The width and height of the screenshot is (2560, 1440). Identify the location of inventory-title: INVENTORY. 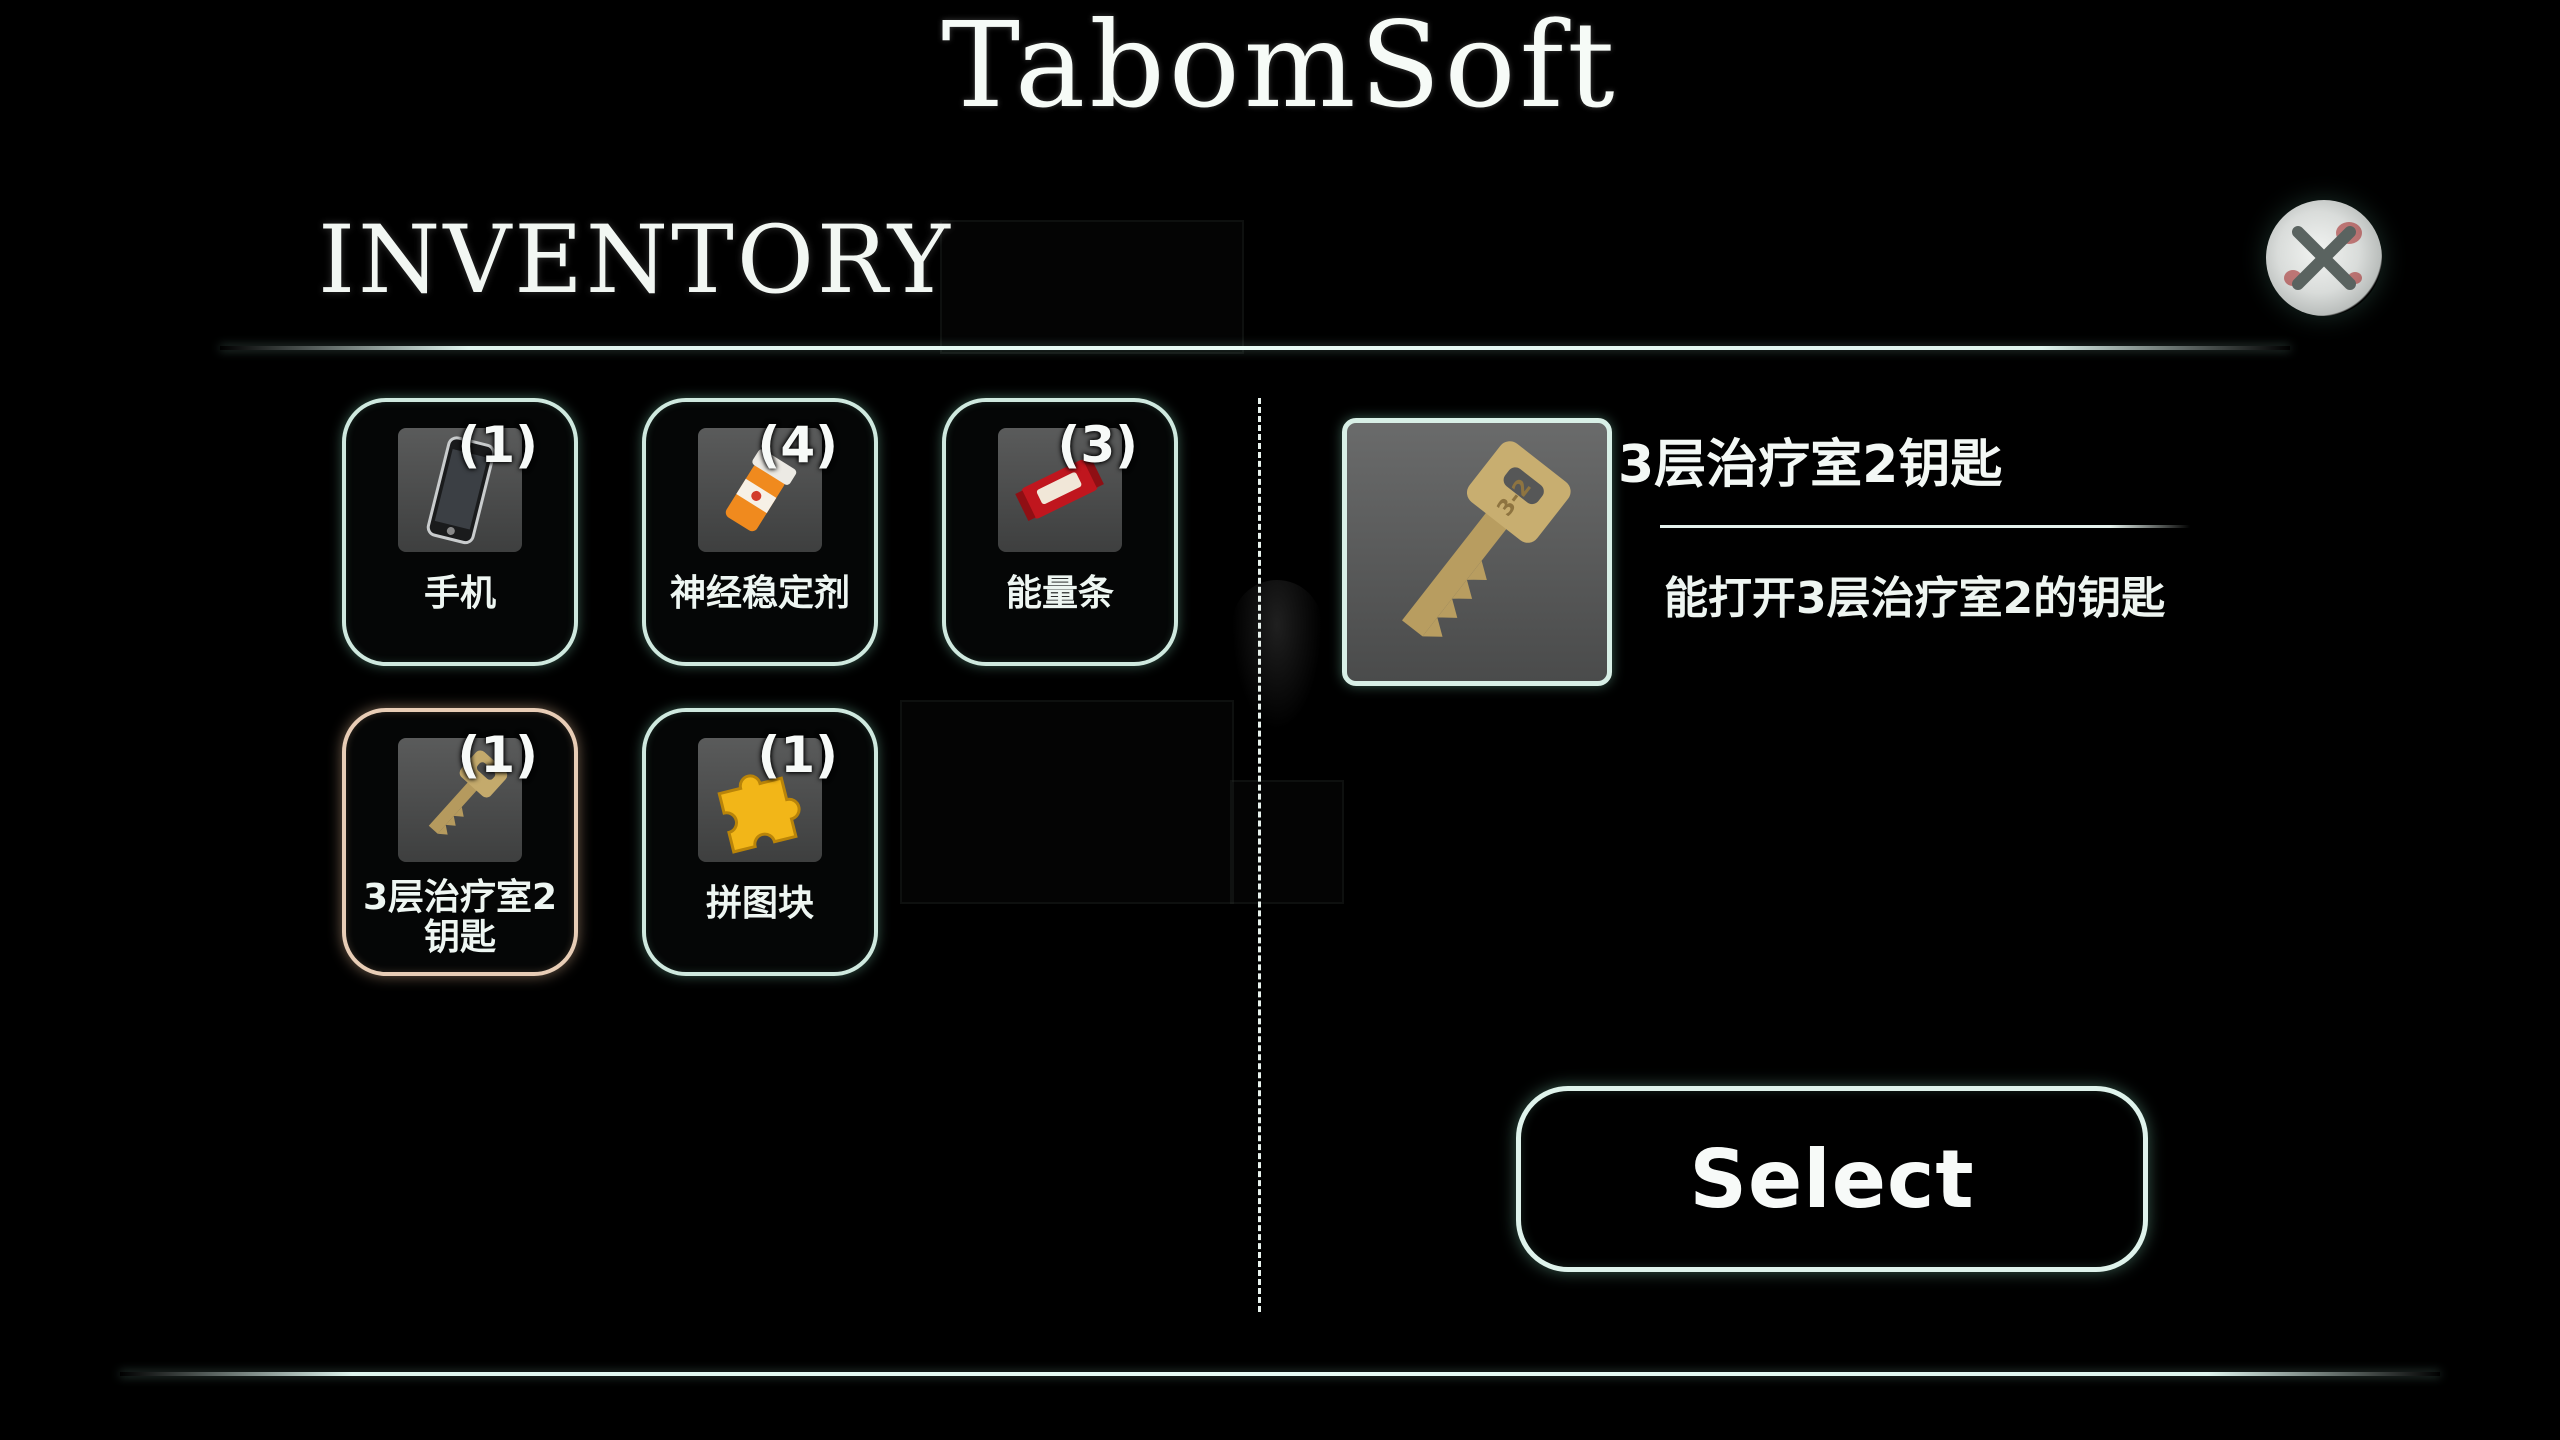
(635, 260).